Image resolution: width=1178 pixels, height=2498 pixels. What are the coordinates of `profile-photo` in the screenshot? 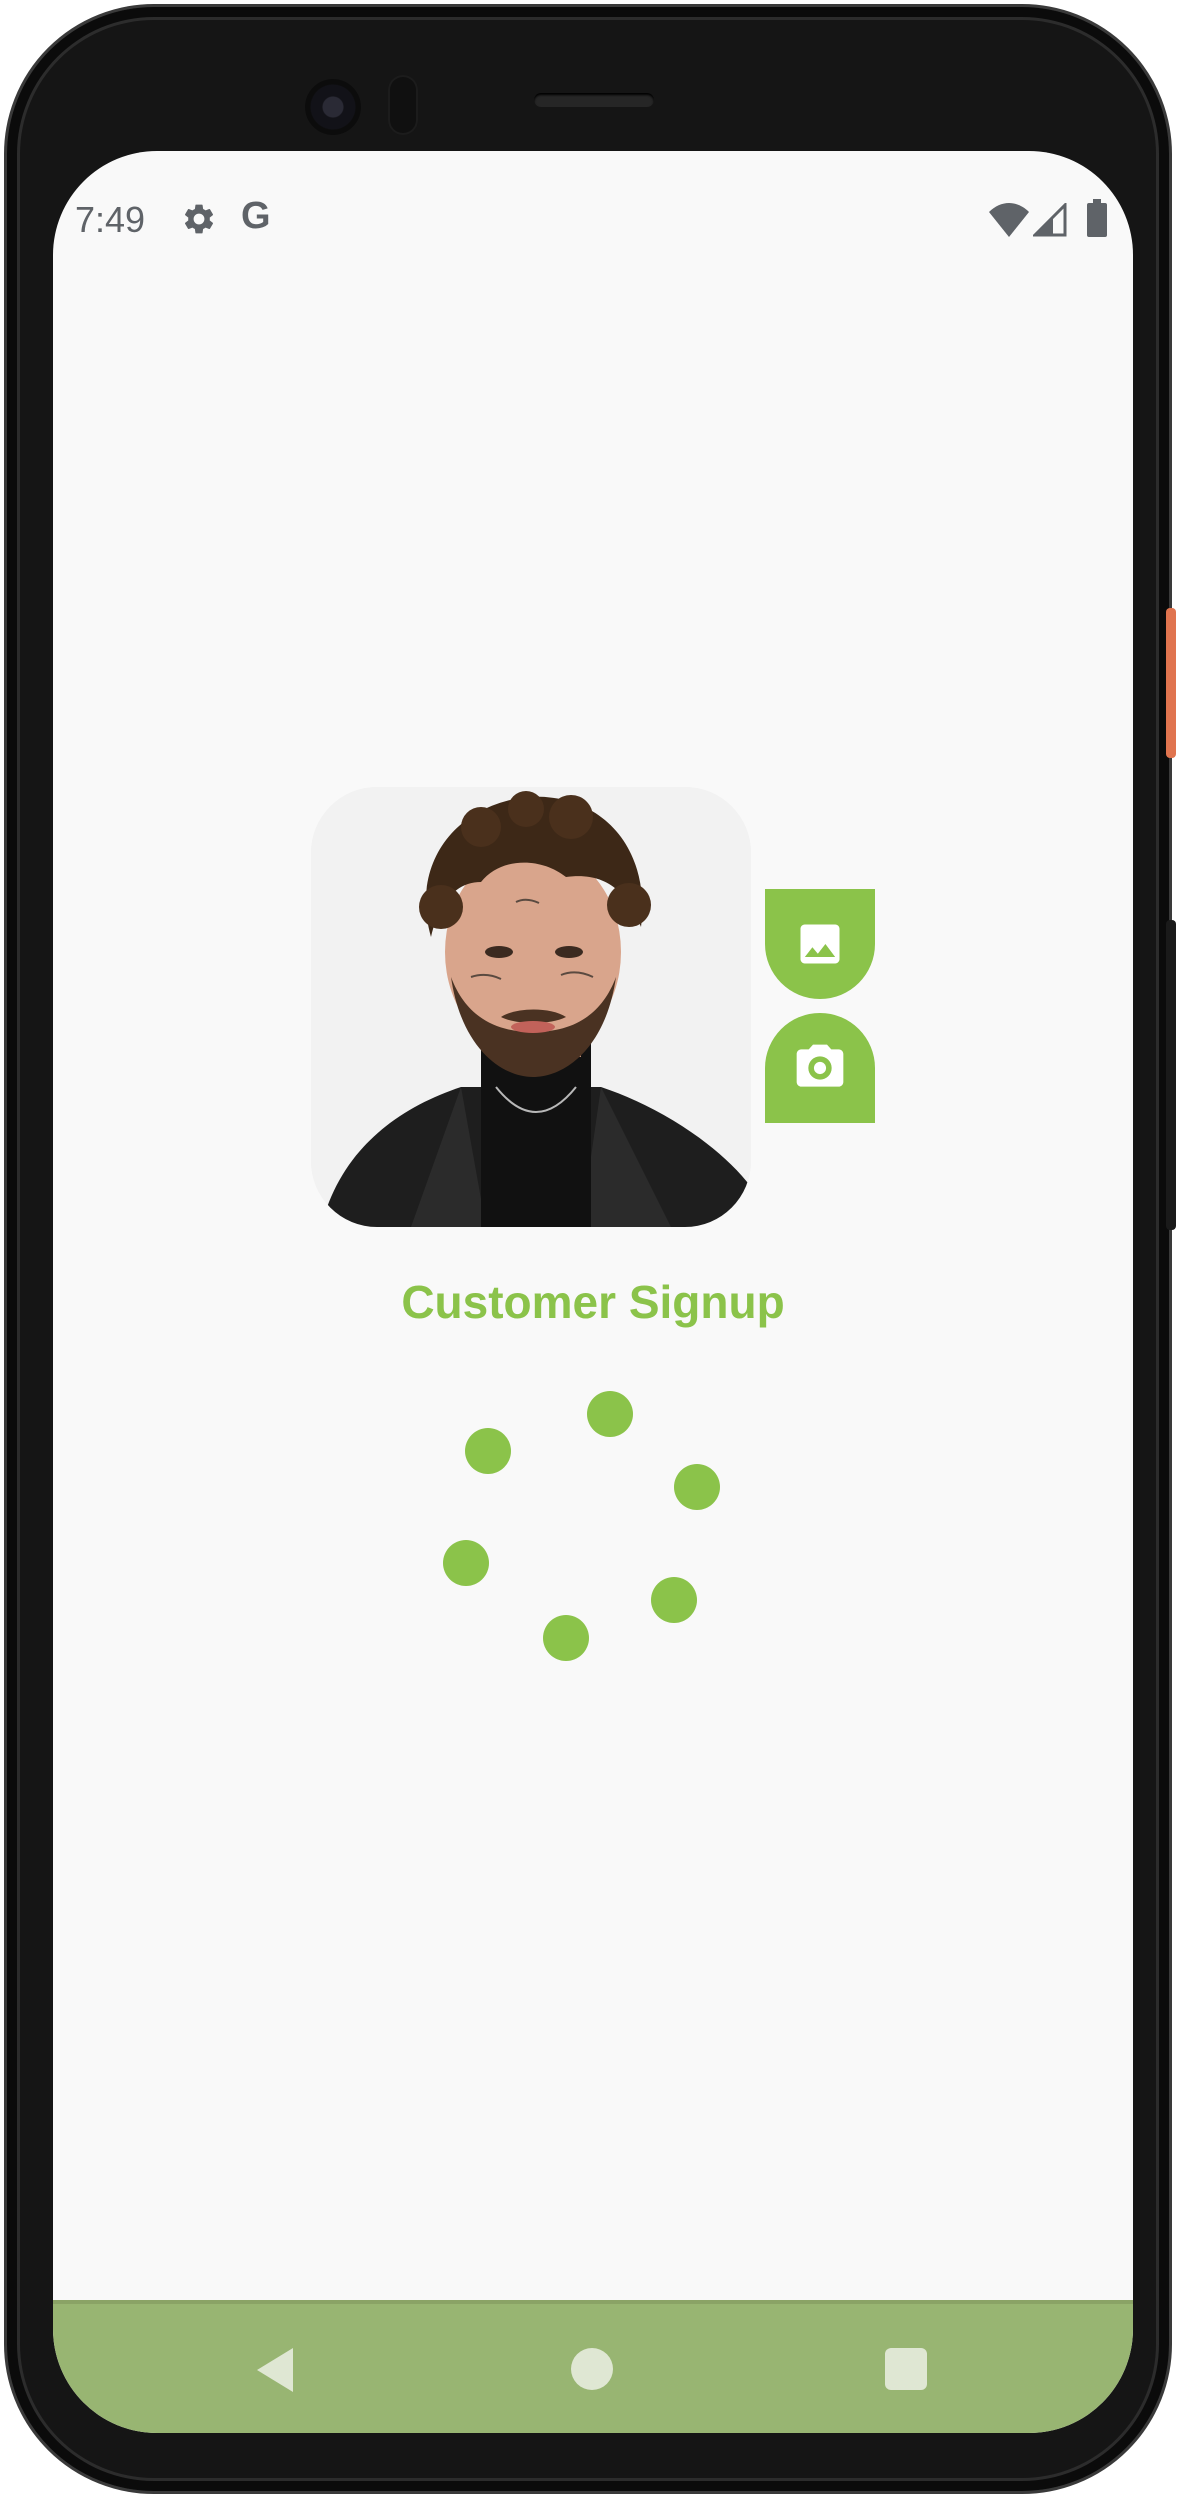 It's located at (531, 1007).